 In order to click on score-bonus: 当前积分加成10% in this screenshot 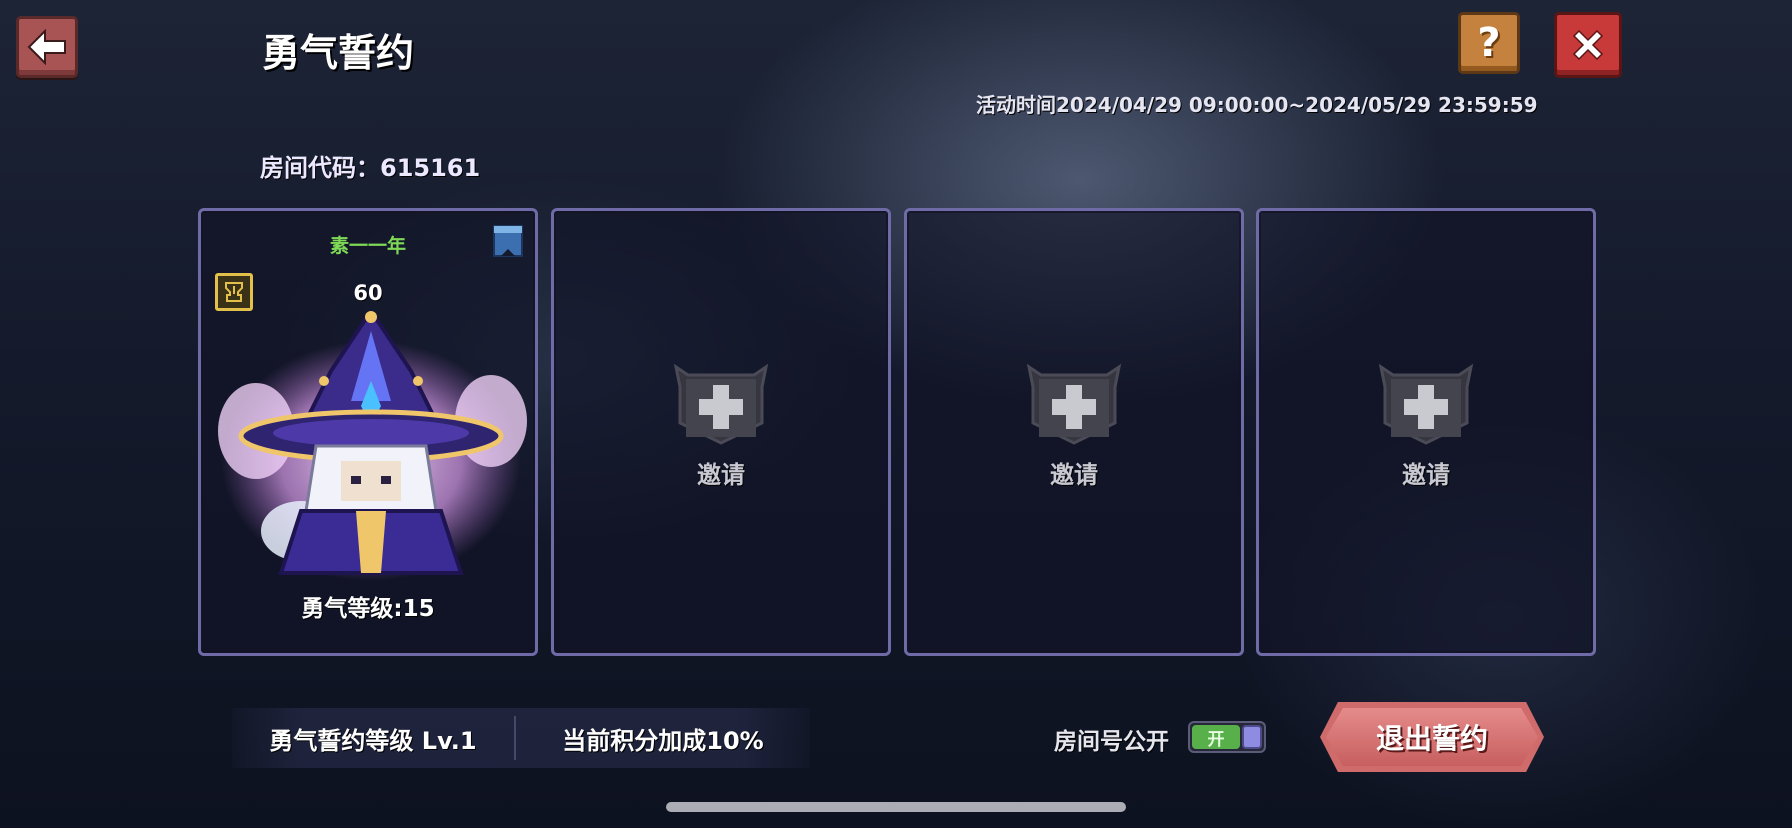, I will do `click(663, 740)`.